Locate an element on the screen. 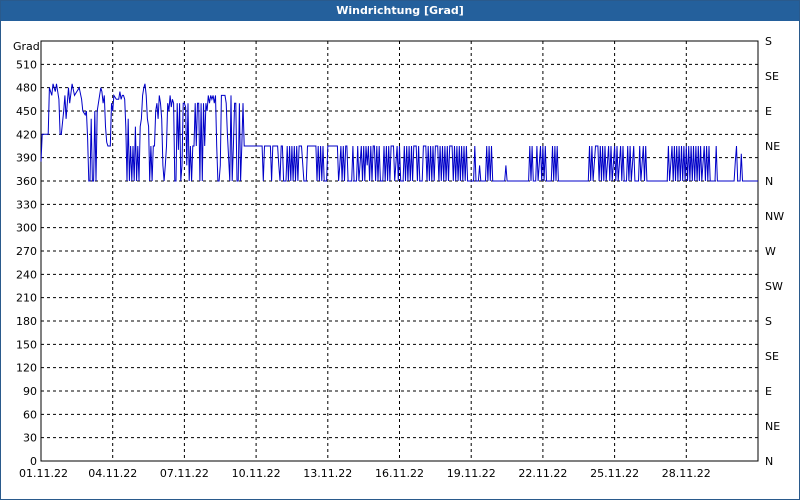 The height and width of the screenshot is (500, 800). y-tick-label: 180 is located at coordinates (26, 321).